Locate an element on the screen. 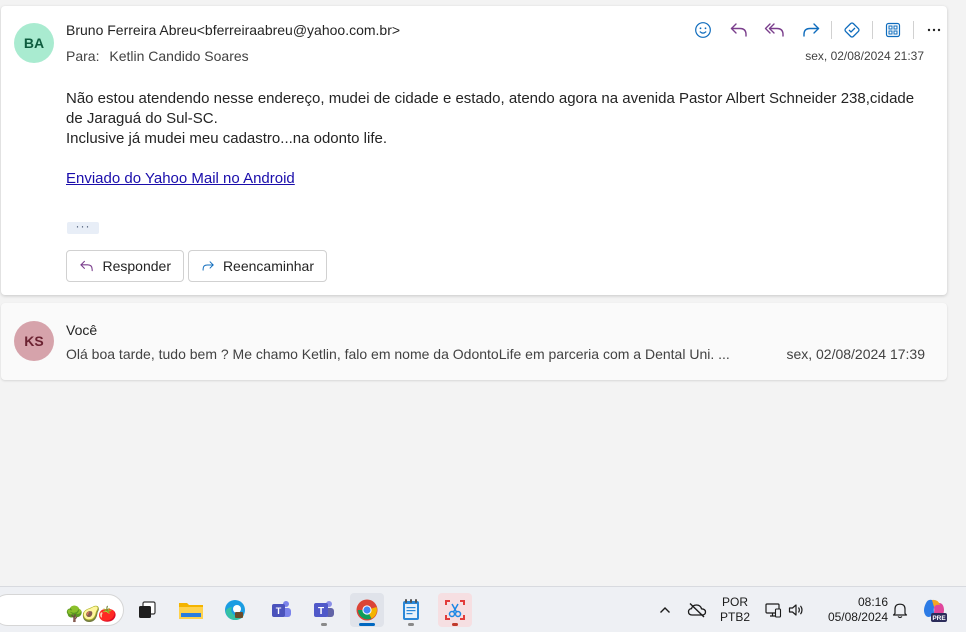  keyboard-layout: PTB2 is located at coordinates (734, 617).